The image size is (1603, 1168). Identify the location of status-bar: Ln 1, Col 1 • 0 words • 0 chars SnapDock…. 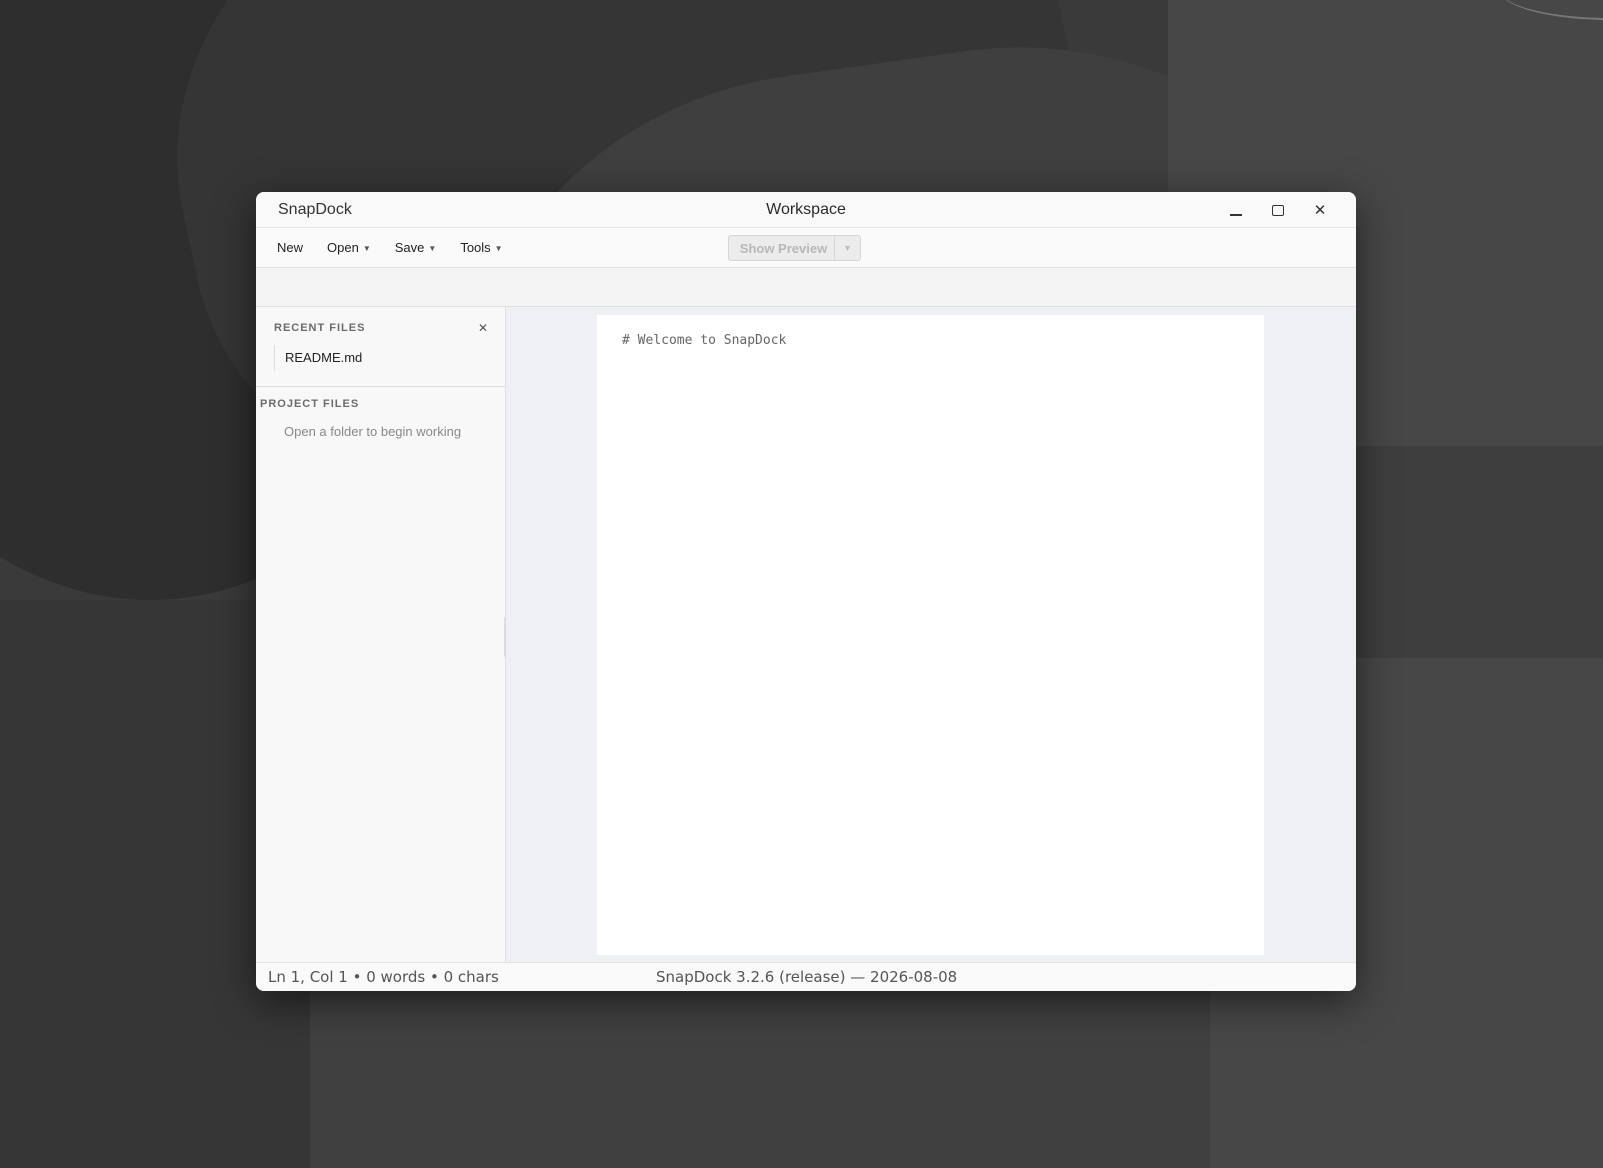
(806, 976).